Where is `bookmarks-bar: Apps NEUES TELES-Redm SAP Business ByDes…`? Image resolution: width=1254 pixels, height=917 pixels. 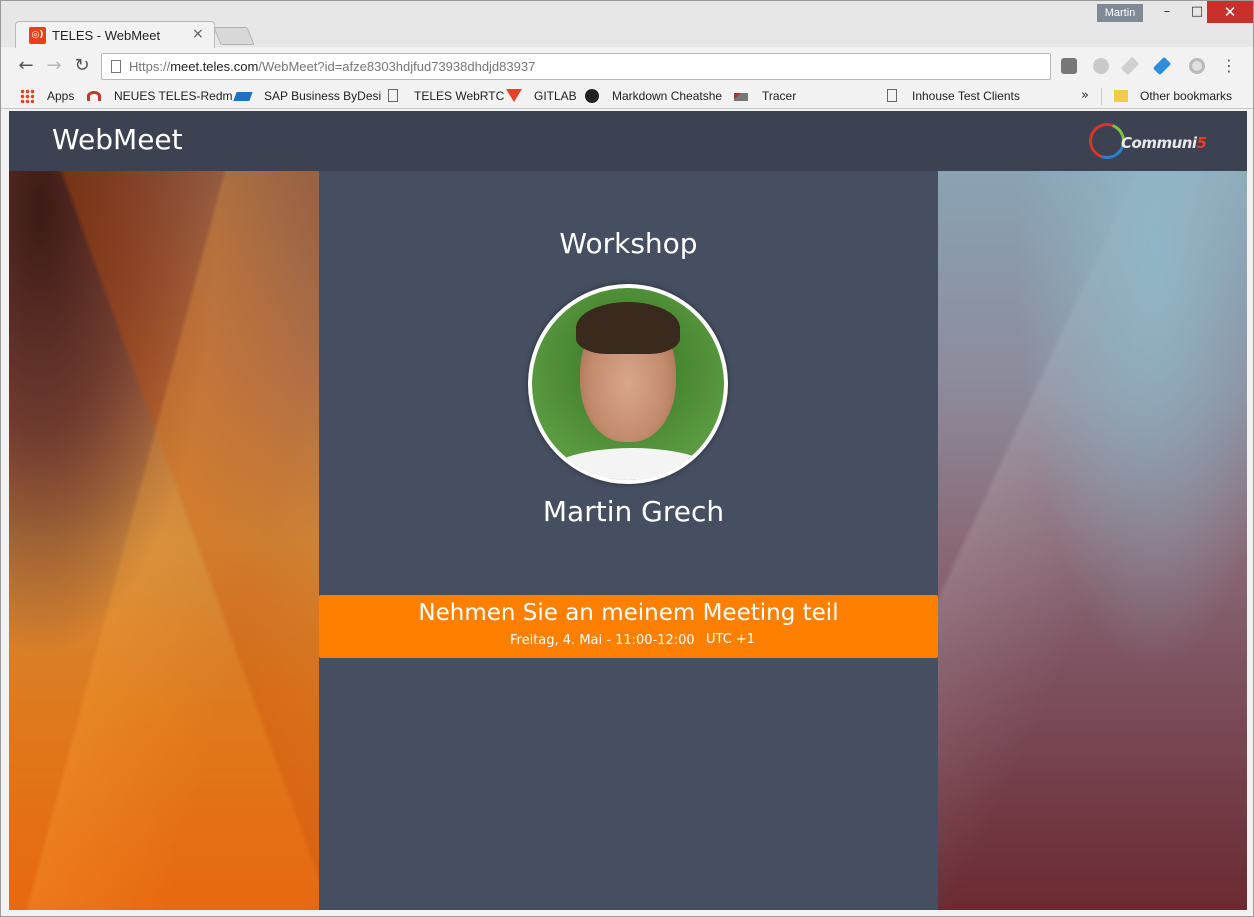 bookmarks-bar: Apps NEUES TELES-Redm SAP Business ByDes… is located at coordinates (627, 96).